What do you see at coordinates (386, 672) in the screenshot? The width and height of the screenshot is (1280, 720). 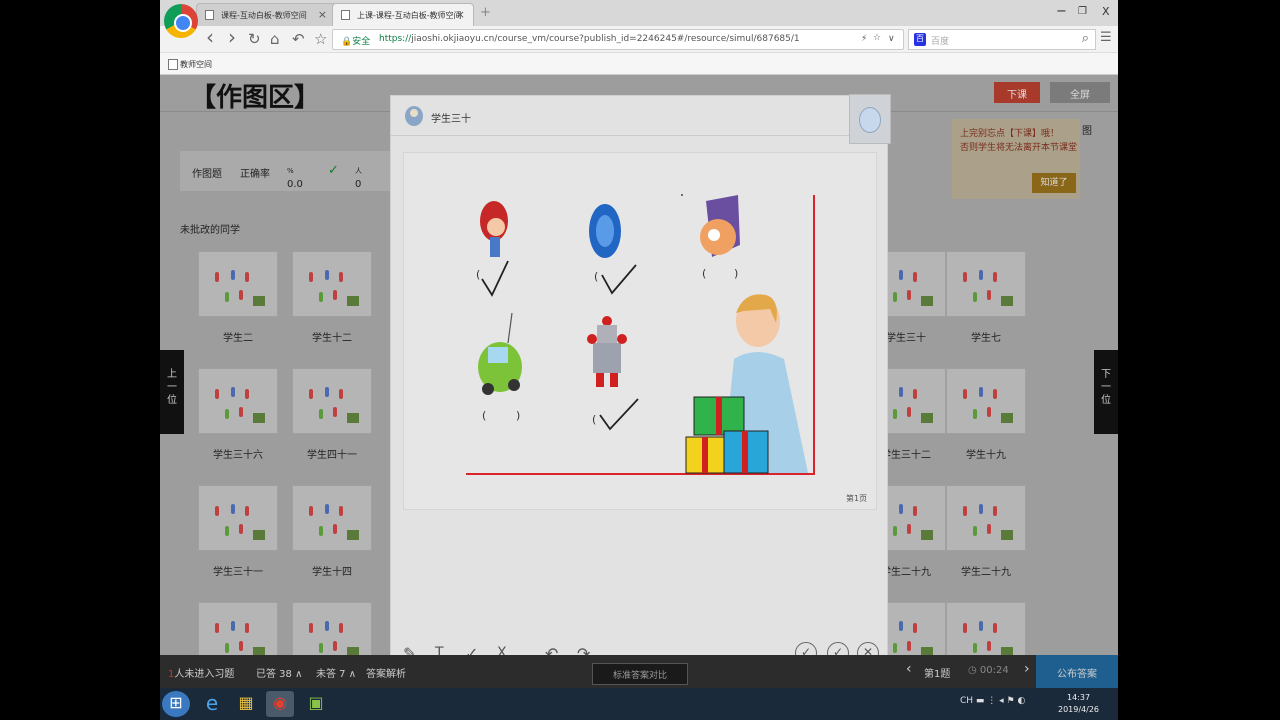 I see `answer-analysis-button: 答案解析` at bounding box center [386, 672].